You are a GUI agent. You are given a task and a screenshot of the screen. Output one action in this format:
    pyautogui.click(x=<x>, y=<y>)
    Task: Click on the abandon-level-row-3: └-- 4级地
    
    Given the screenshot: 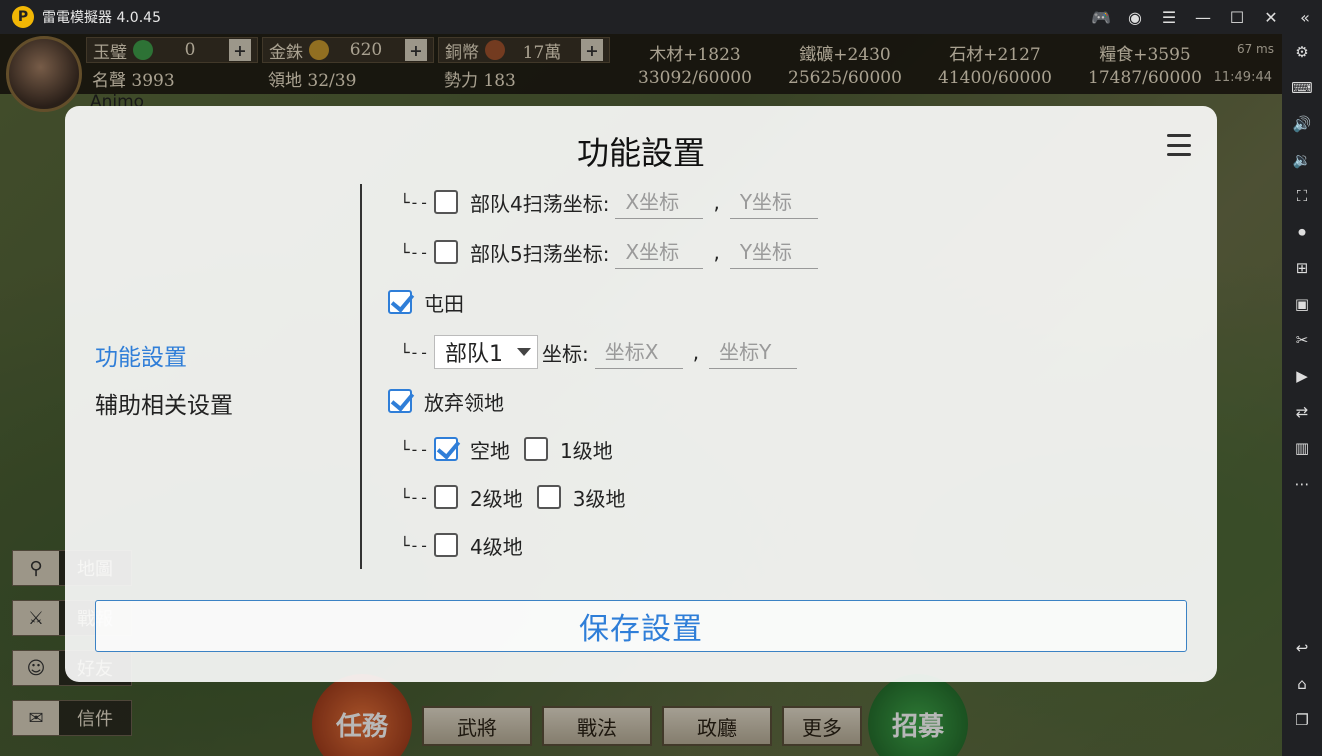 What is the action you would take?
    pyautogui.click(x=461, y=545)
    